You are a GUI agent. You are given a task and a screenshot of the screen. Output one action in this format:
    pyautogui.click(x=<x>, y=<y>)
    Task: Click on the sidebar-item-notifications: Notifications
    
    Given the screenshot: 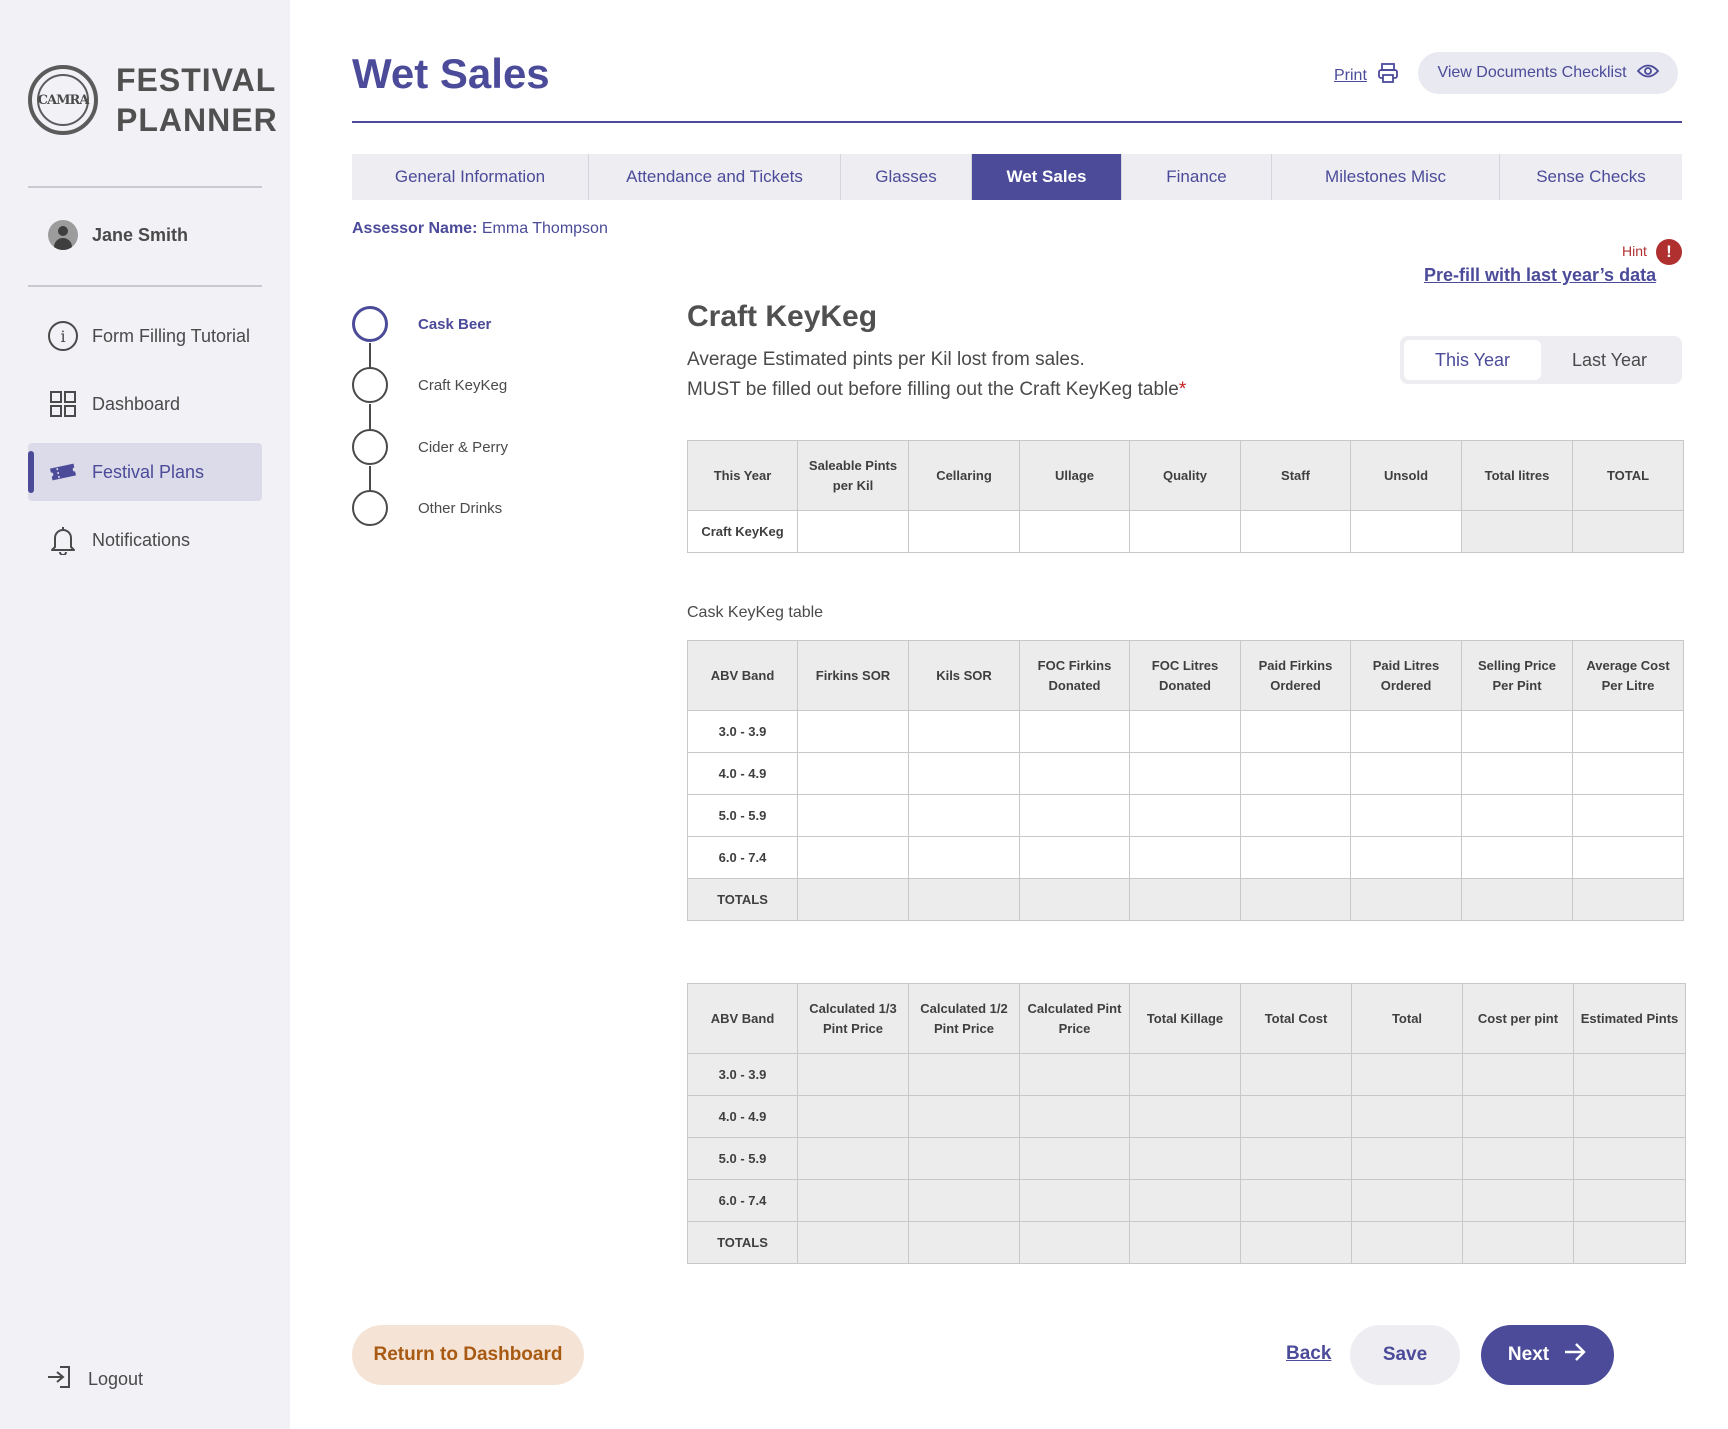 What is the action you would take?
    pyautogui.click(x=145, y=540)
    